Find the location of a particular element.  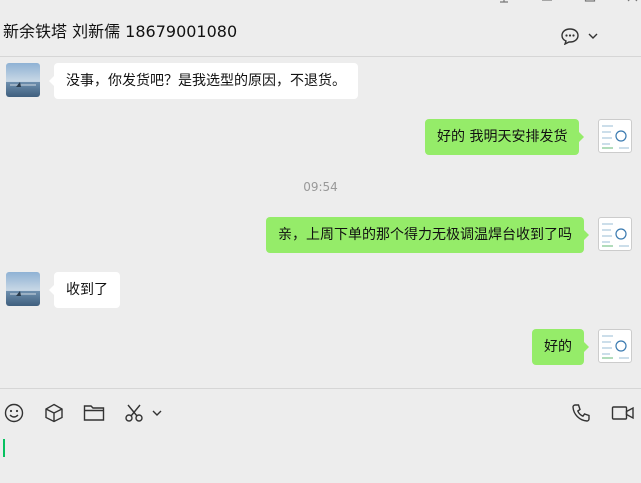

message-timestamp: 09:54 is located at coordinates (320, 187).